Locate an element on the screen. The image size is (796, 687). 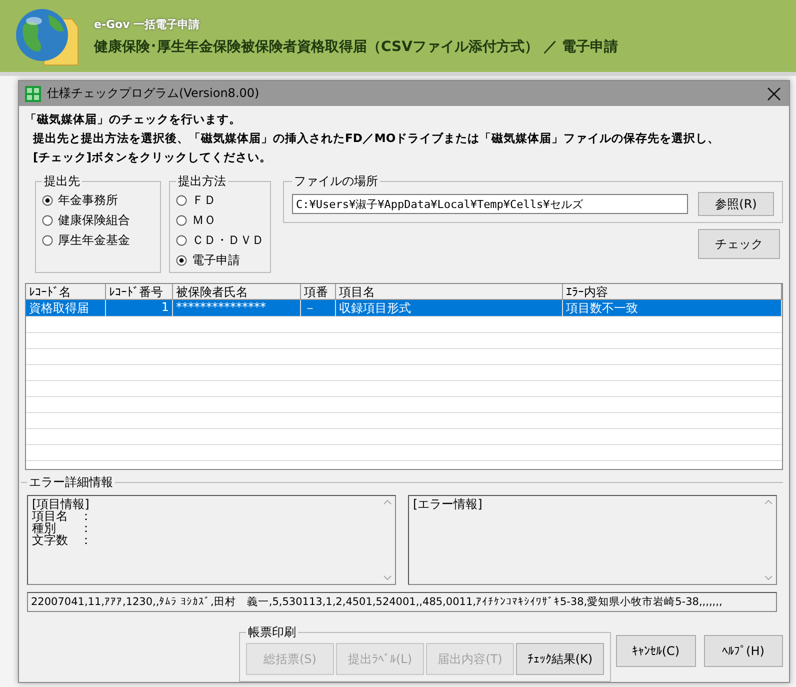
table-row: 資格取得届 1 *************** － 収録項目形式 項目数不一致 is located at coordinates (404, 308).